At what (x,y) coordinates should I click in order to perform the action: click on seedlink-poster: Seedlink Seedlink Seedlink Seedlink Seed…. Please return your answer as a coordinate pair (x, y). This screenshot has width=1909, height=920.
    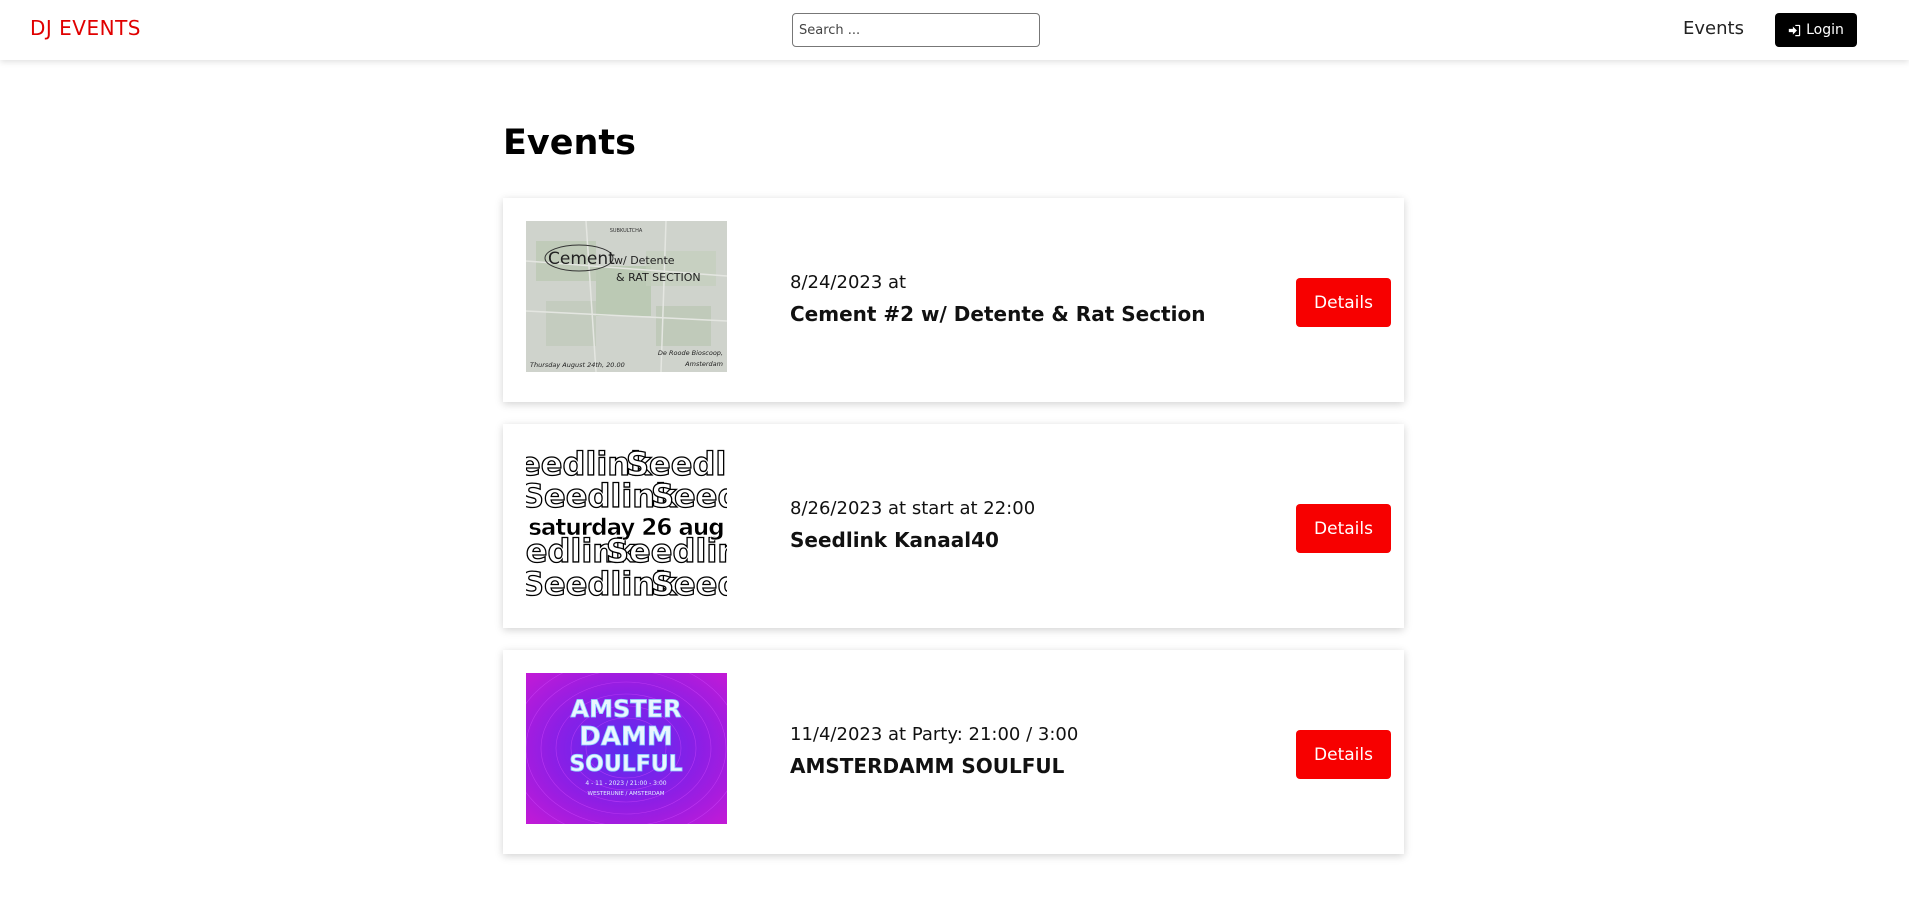
    Looking at the image, I should click on (626, 522).